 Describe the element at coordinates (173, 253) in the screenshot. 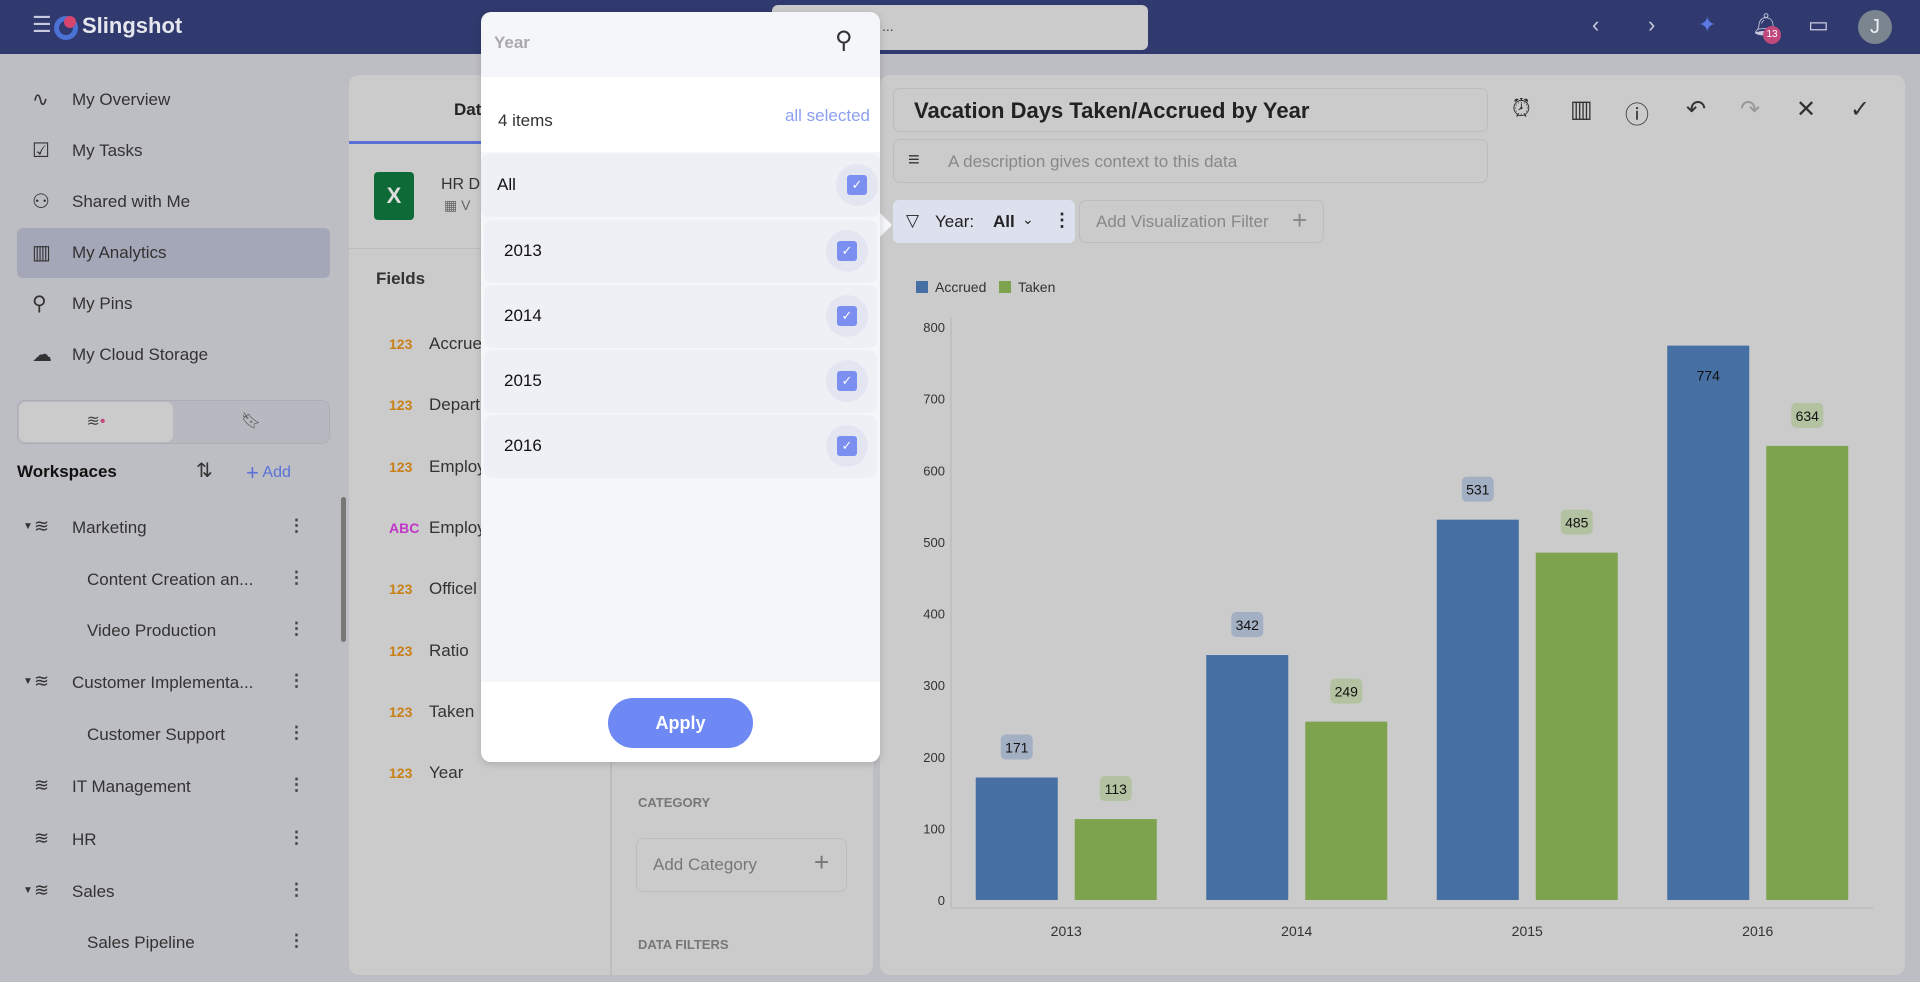

I see `nav-my-analytics: ▥ My Analytics` at that location.